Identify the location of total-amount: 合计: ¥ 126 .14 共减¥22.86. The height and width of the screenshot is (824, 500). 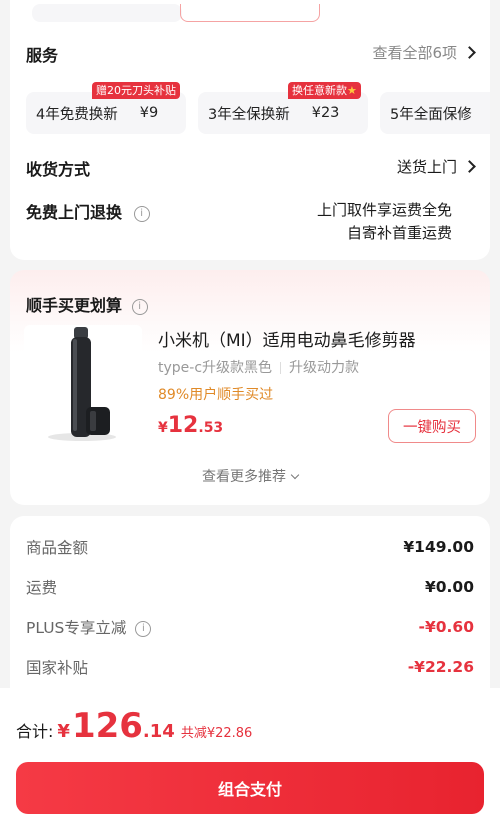
(134, 726).